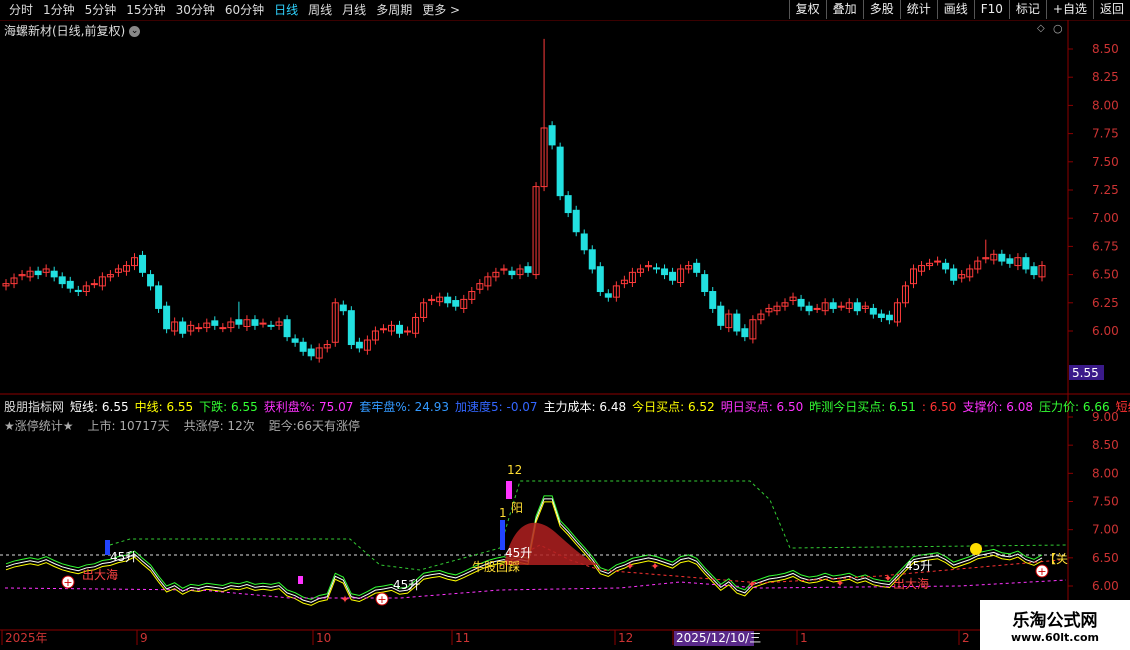  Describe the element at coordinates (839, 583) in the screenshot. I see `butterfly-icon-4: ✦` at that location.